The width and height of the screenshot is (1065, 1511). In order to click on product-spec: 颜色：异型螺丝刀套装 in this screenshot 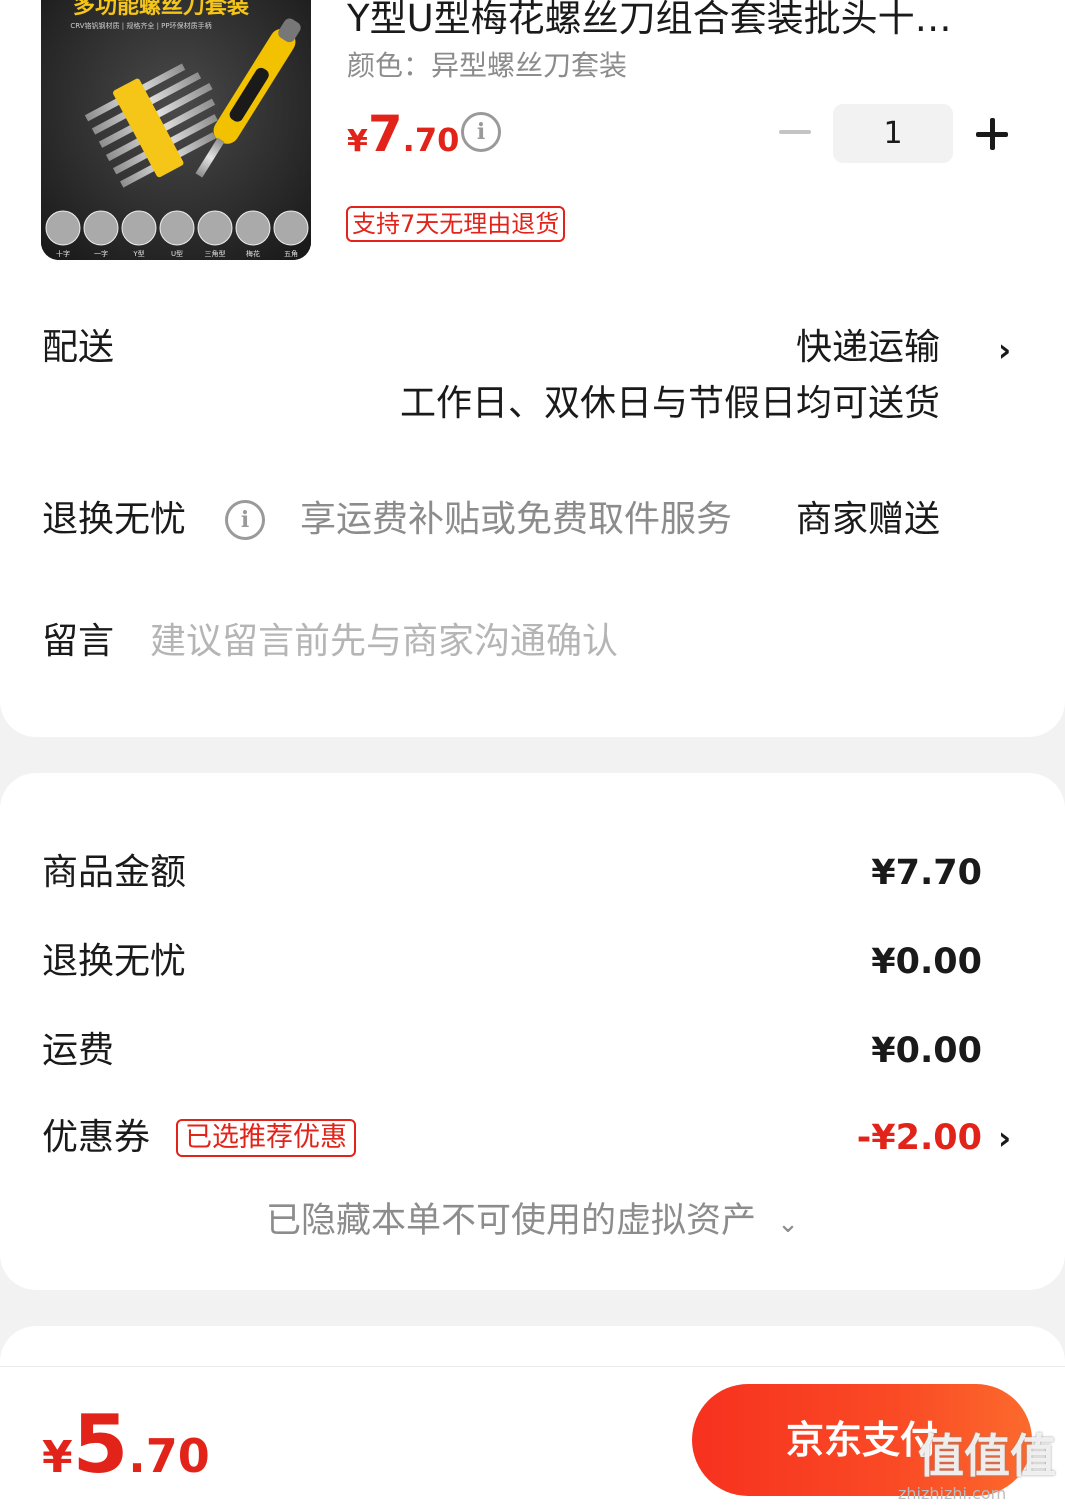, I will do `click(487, 66)`.